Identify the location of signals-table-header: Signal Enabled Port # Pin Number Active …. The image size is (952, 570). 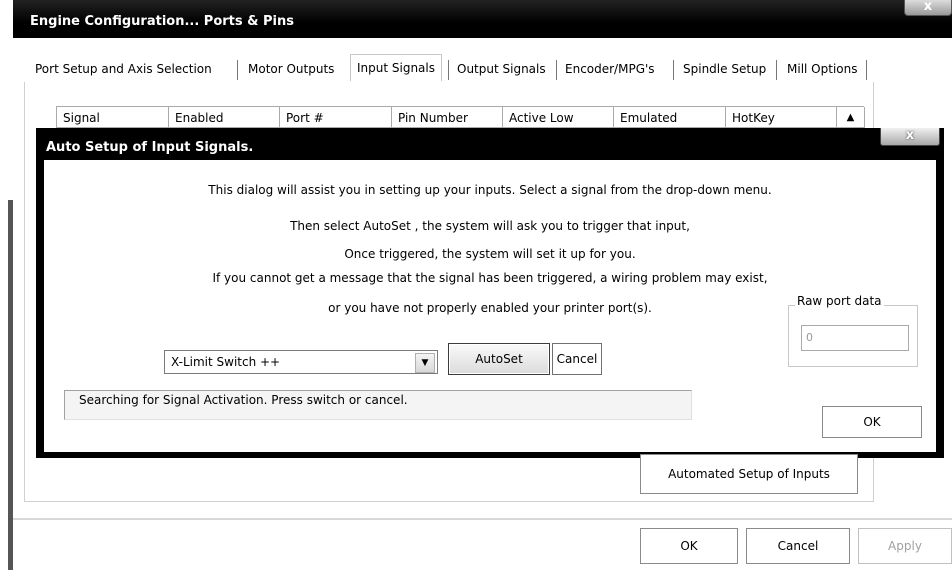
(460, 117).